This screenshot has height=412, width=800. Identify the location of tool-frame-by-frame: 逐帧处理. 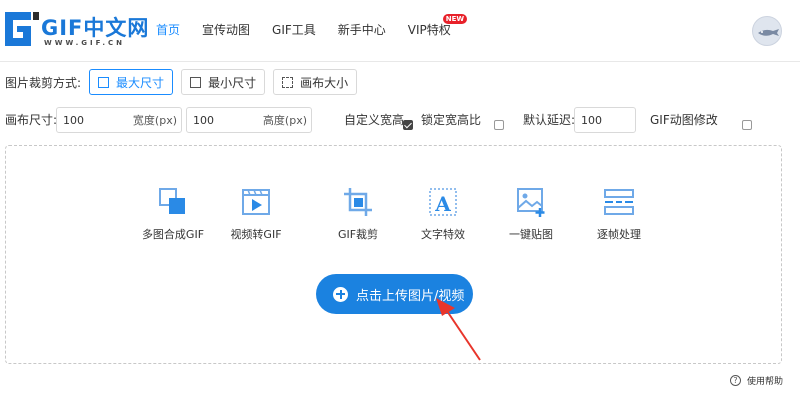
(619, 214).